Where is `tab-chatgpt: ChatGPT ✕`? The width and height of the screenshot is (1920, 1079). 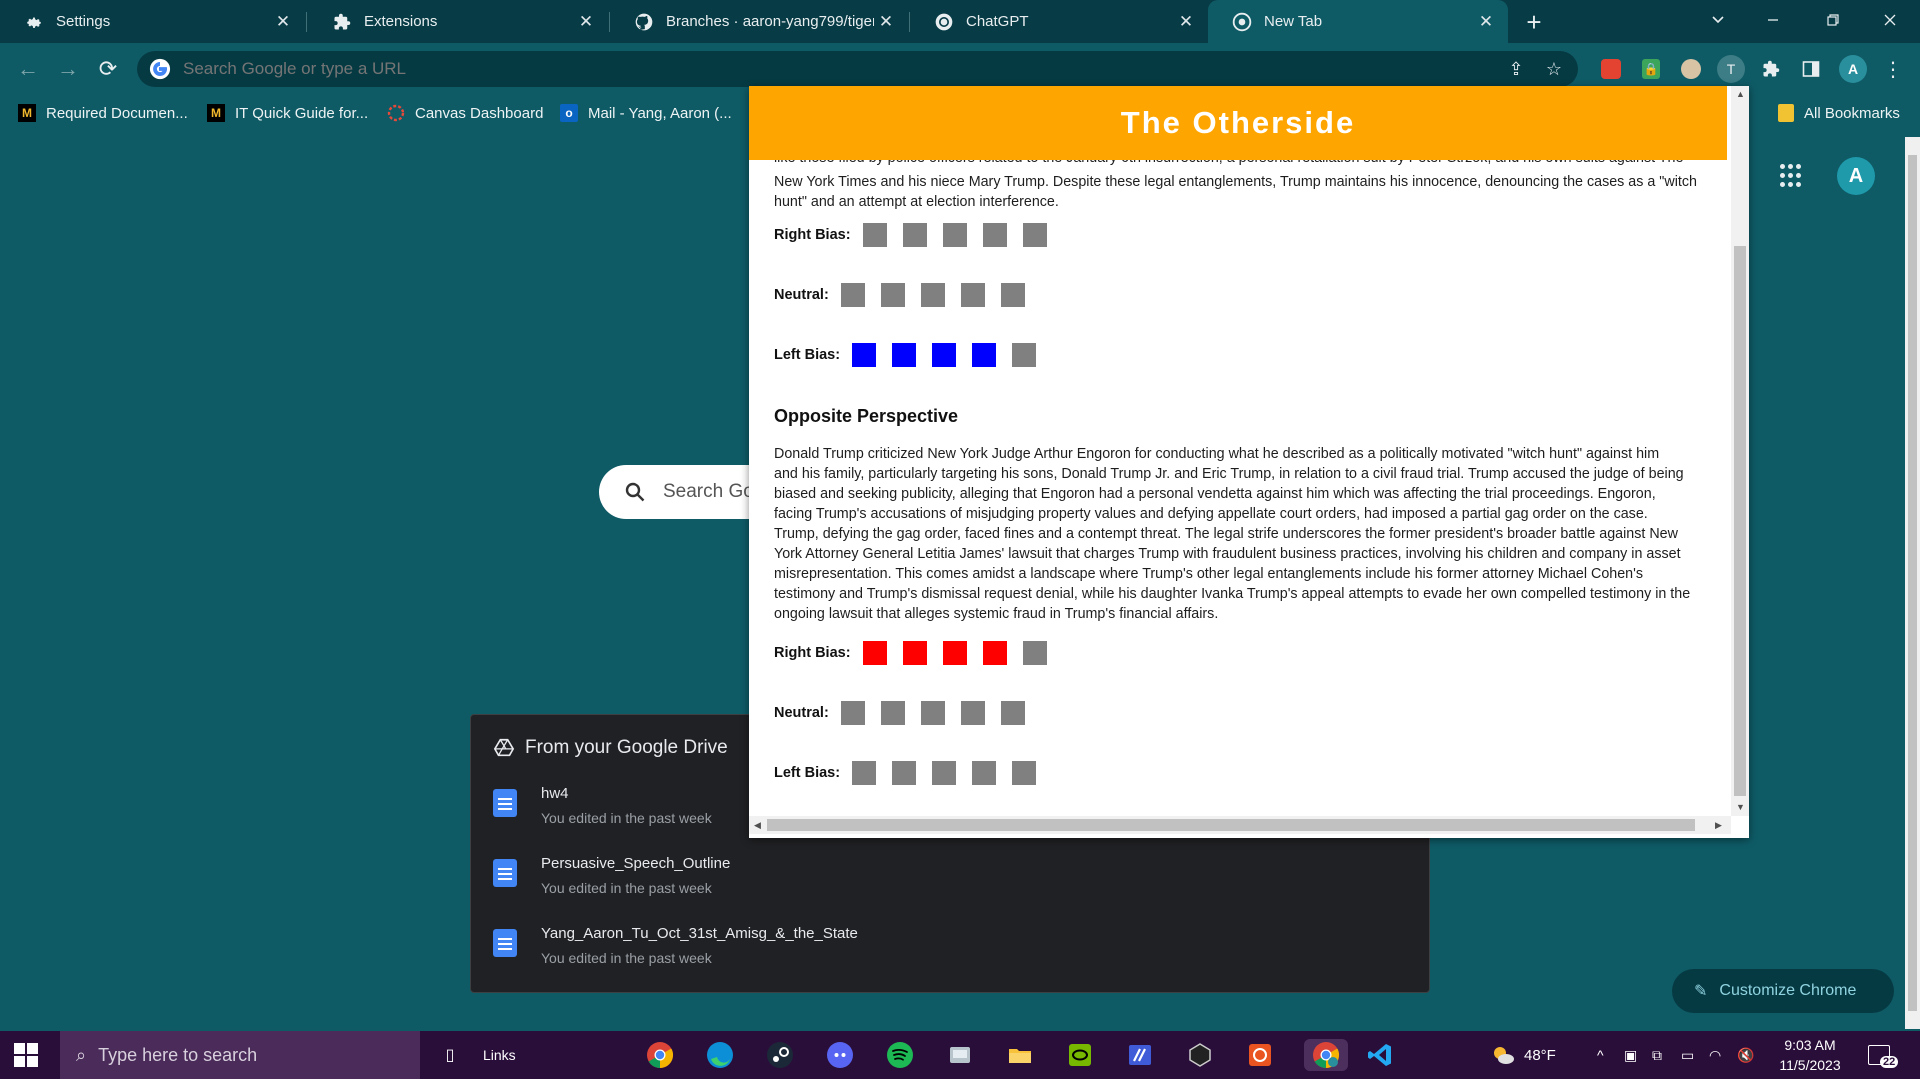 tab-chatgpt: ChatGPT ✕ is located at coordinates (1059, 21).